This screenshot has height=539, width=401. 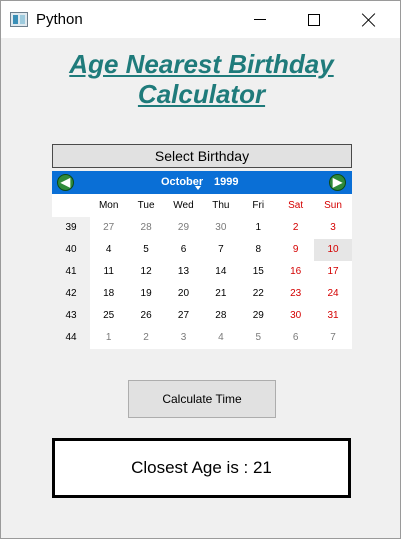 What do you see at coordinates (200, 19) in the screenshot?
I see `title-bar: Python` at bounding box center [200, 19].